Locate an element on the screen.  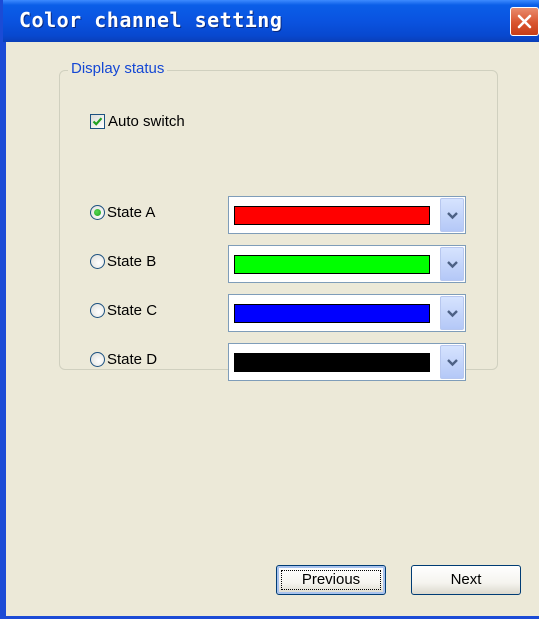
state-b-label: State B is located at coordinates (132, 261).